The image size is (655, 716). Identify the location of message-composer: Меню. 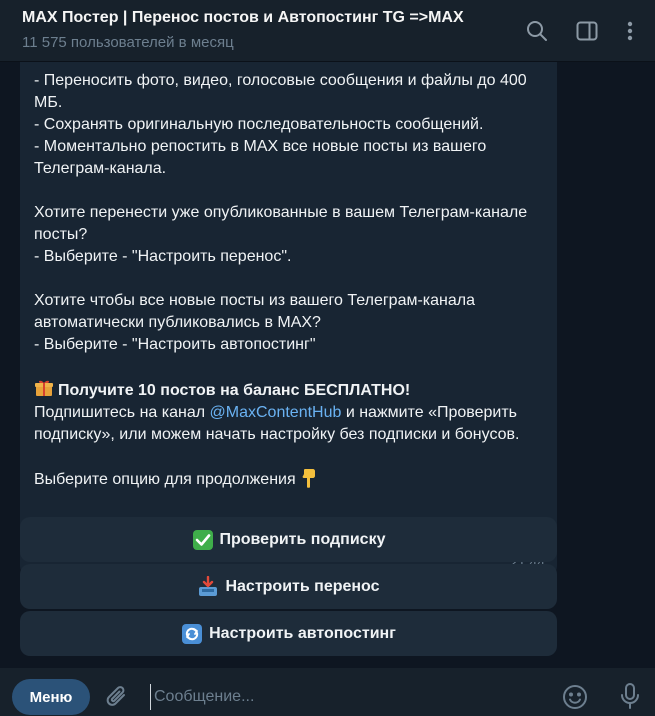
(327, 692).